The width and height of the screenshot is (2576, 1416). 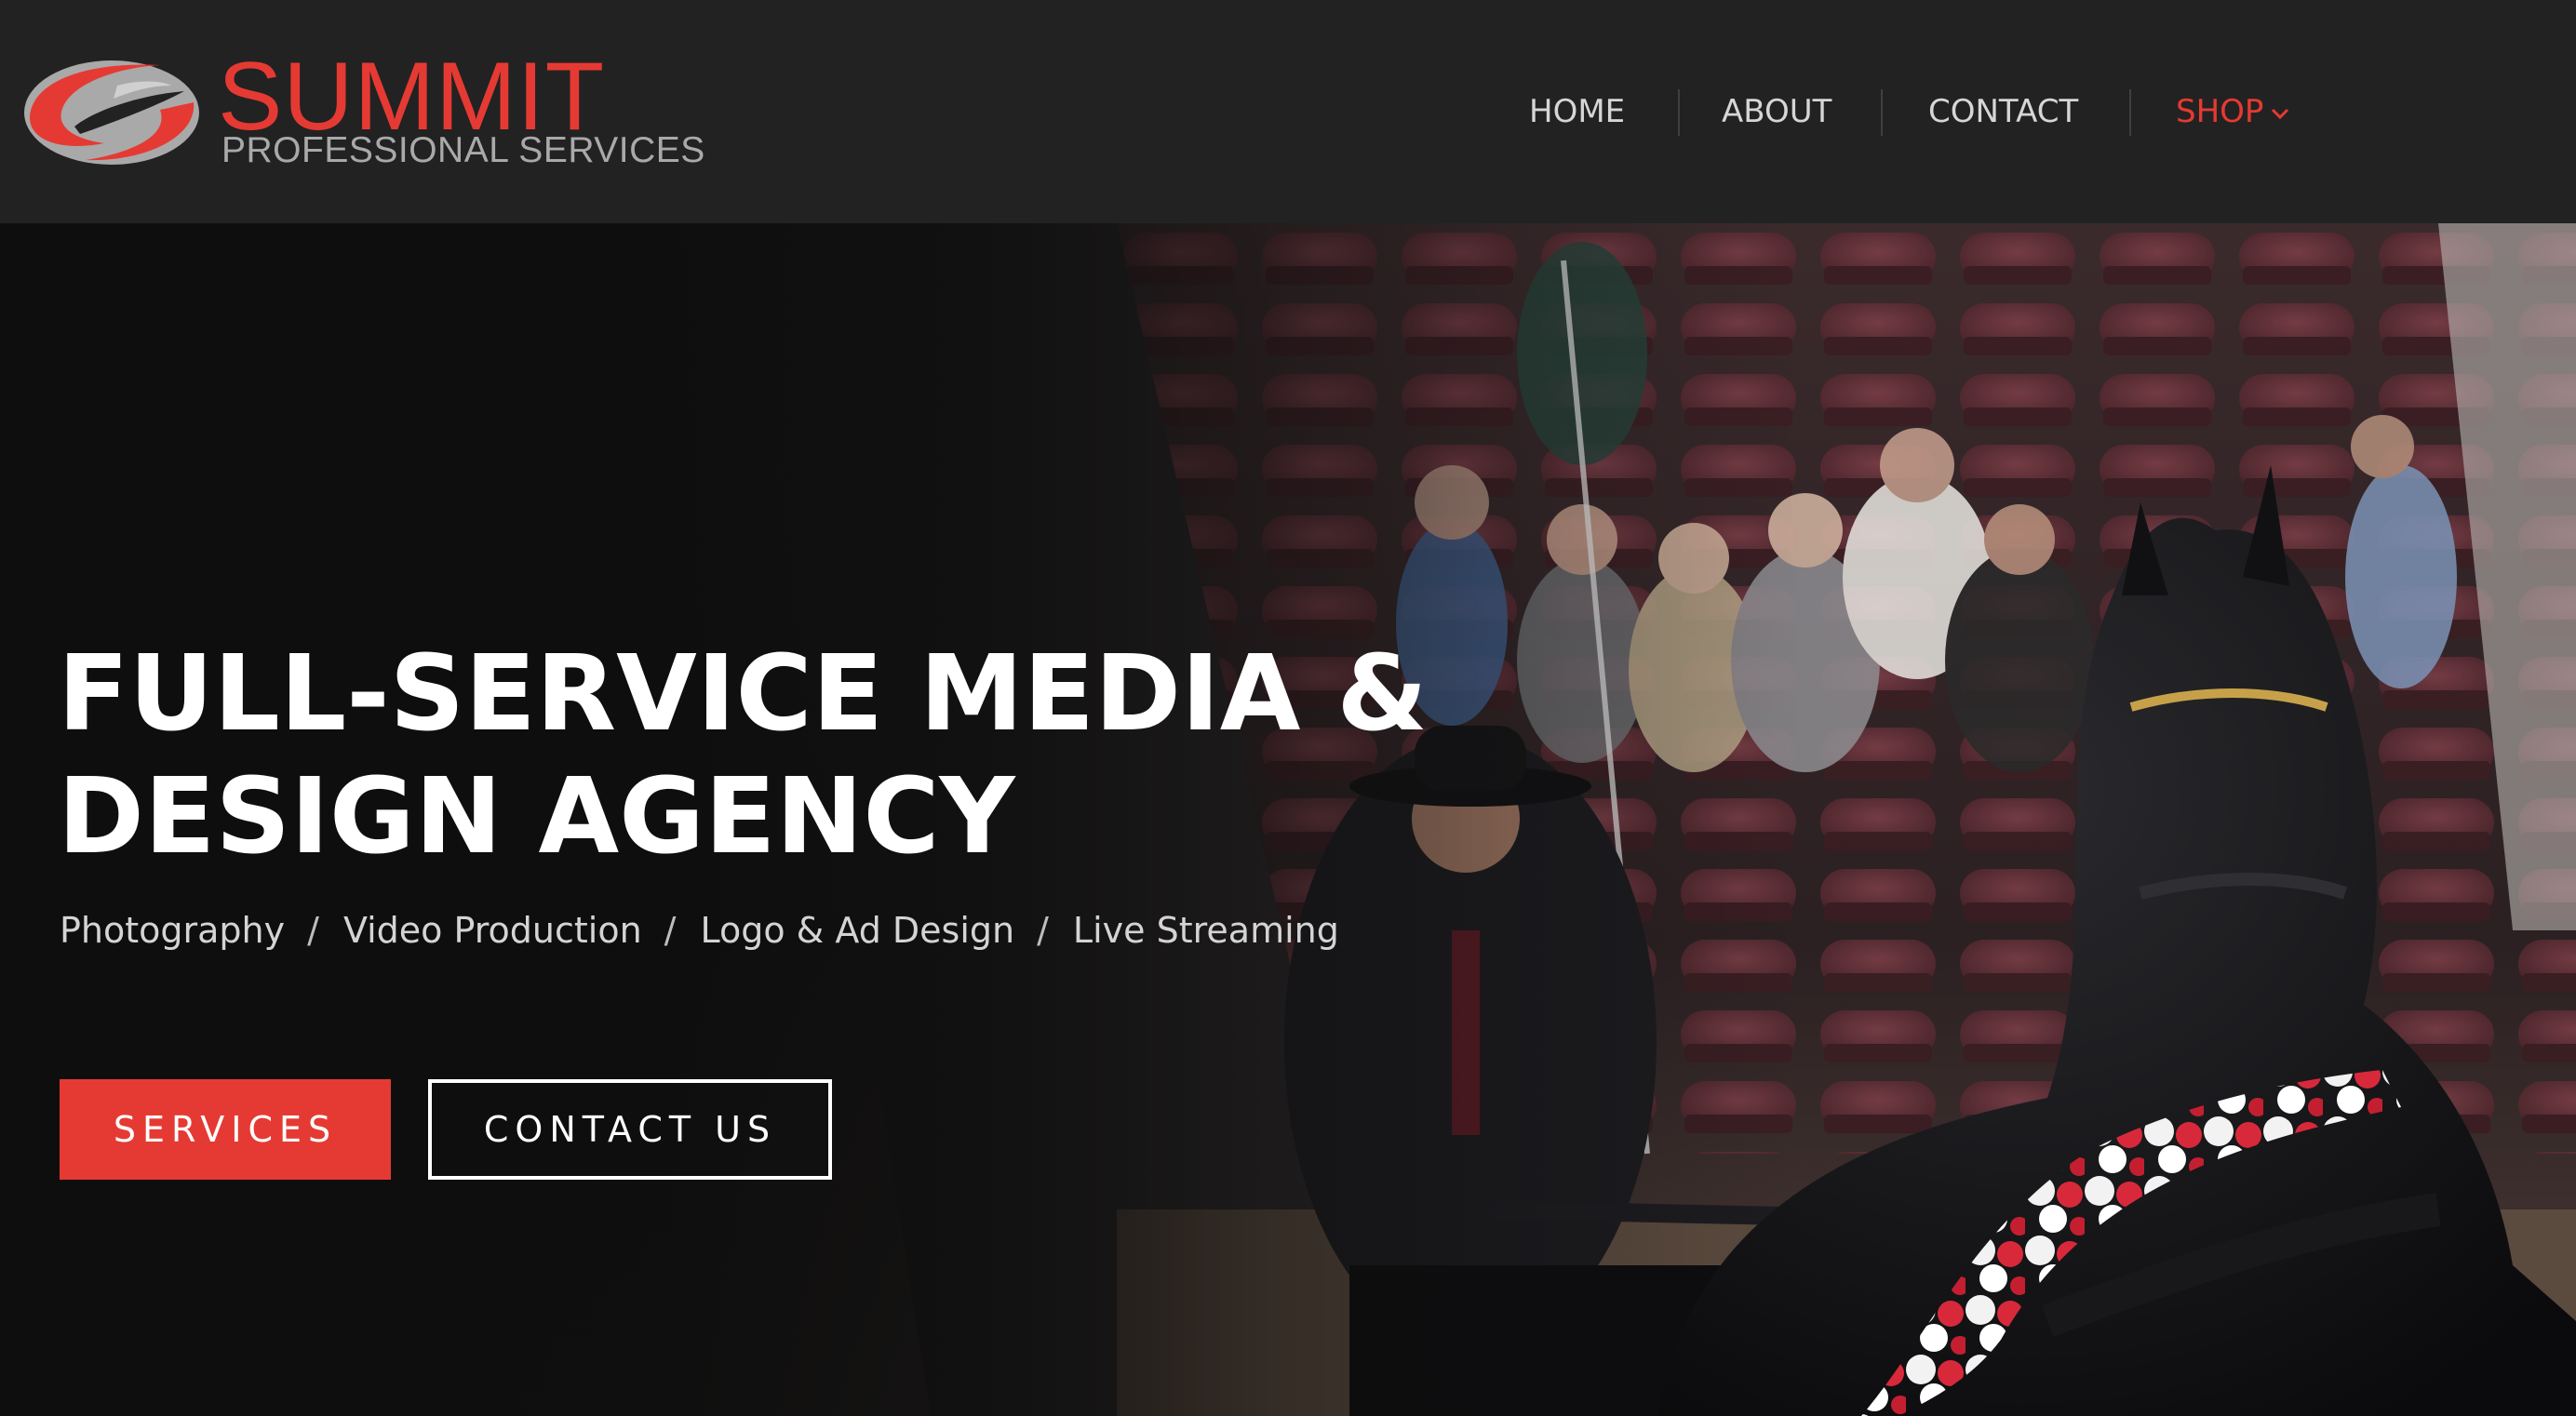 I want to click on brand-tagline: PROFESSIONAL SERVICES, so click(x=463, y=150).